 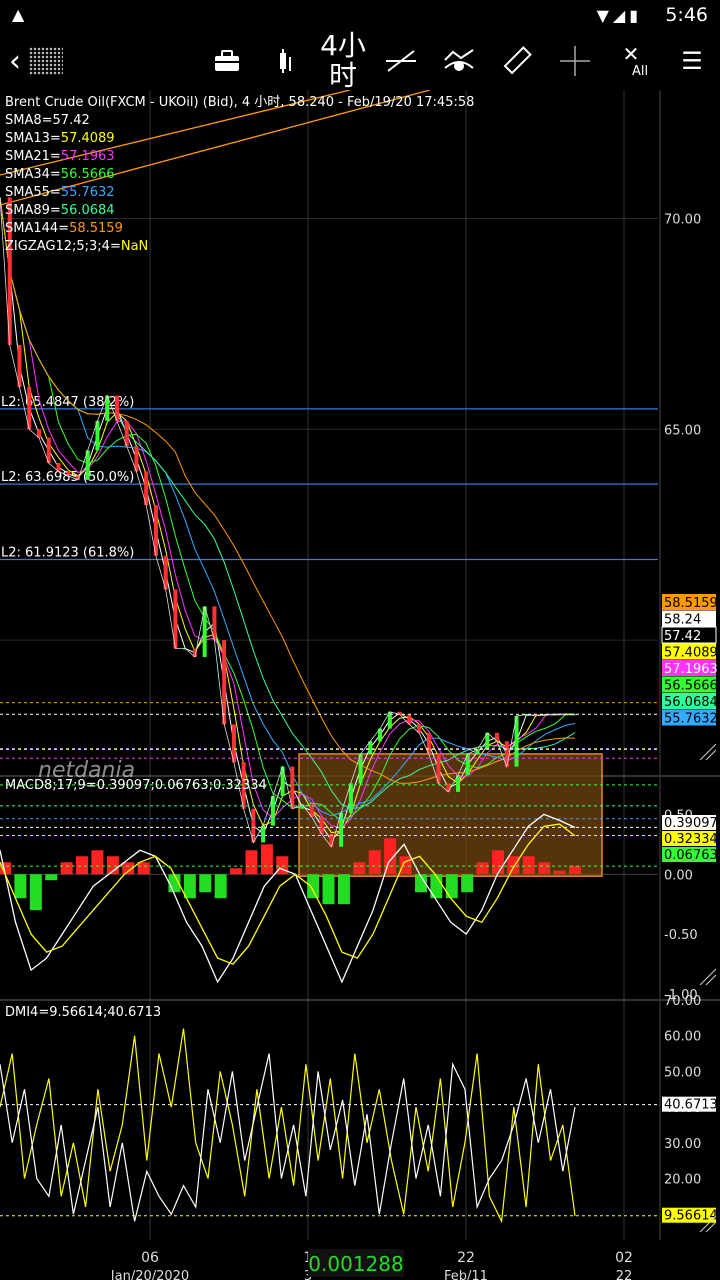 What do you see at coordinates (63, 246) in the screenshot?
I see `legend-name: ZIGZAG12;5;3;4=` at bounding box center [63, 246].